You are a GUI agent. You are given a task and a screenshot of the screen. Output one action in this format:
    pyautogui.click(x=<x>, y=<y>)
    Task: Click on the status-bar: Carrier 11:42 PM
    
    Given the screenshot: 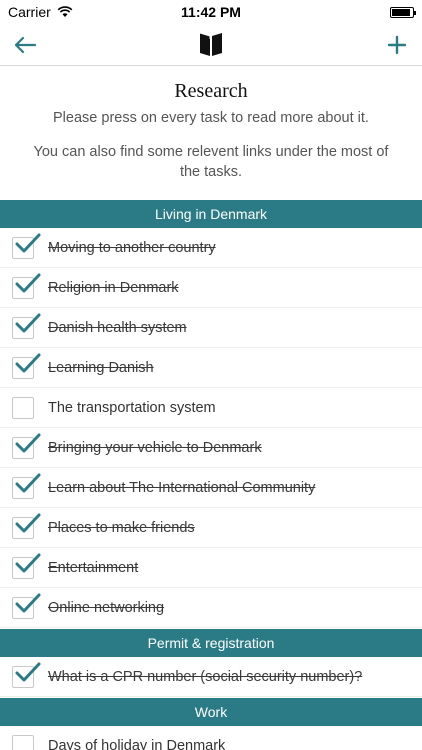 What is the action you would take?
    pyautogui.click(x=211, y=12)
    